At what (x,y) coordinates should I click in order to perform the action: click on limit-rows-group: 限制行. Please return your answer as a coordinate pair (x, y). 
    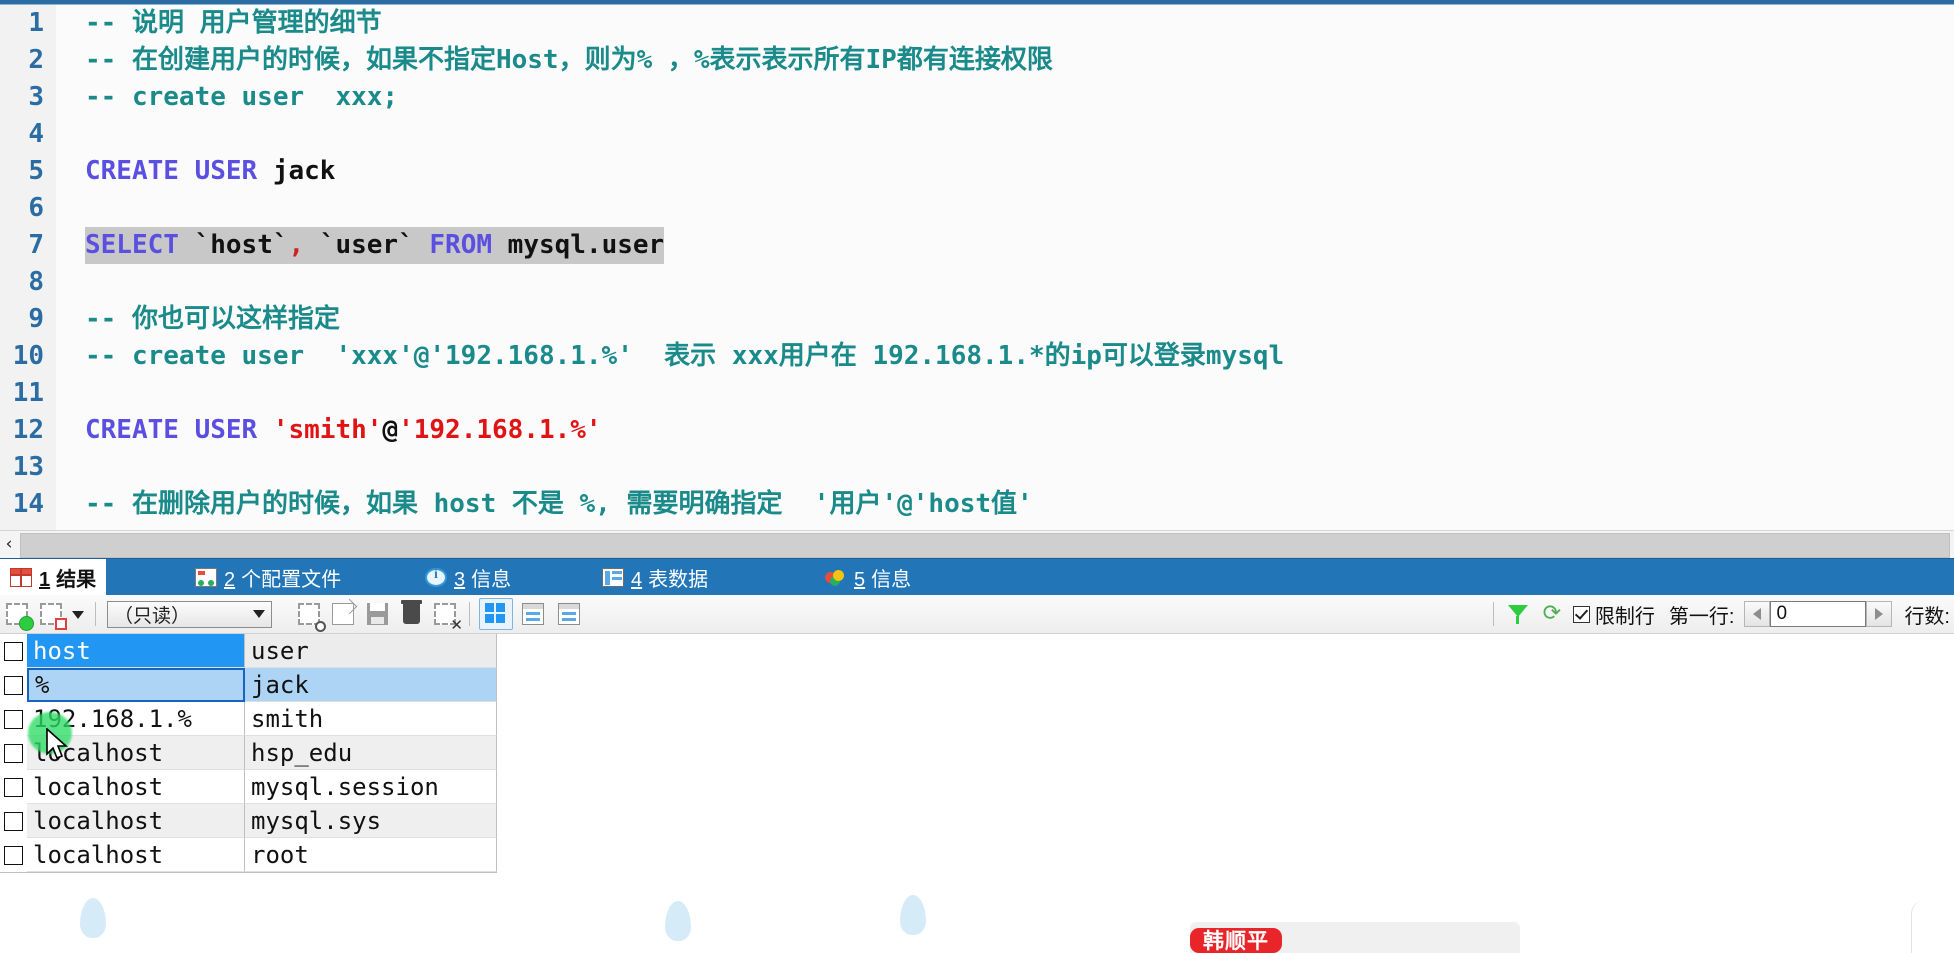
    Looking at the image, I should click on (1613, 614).